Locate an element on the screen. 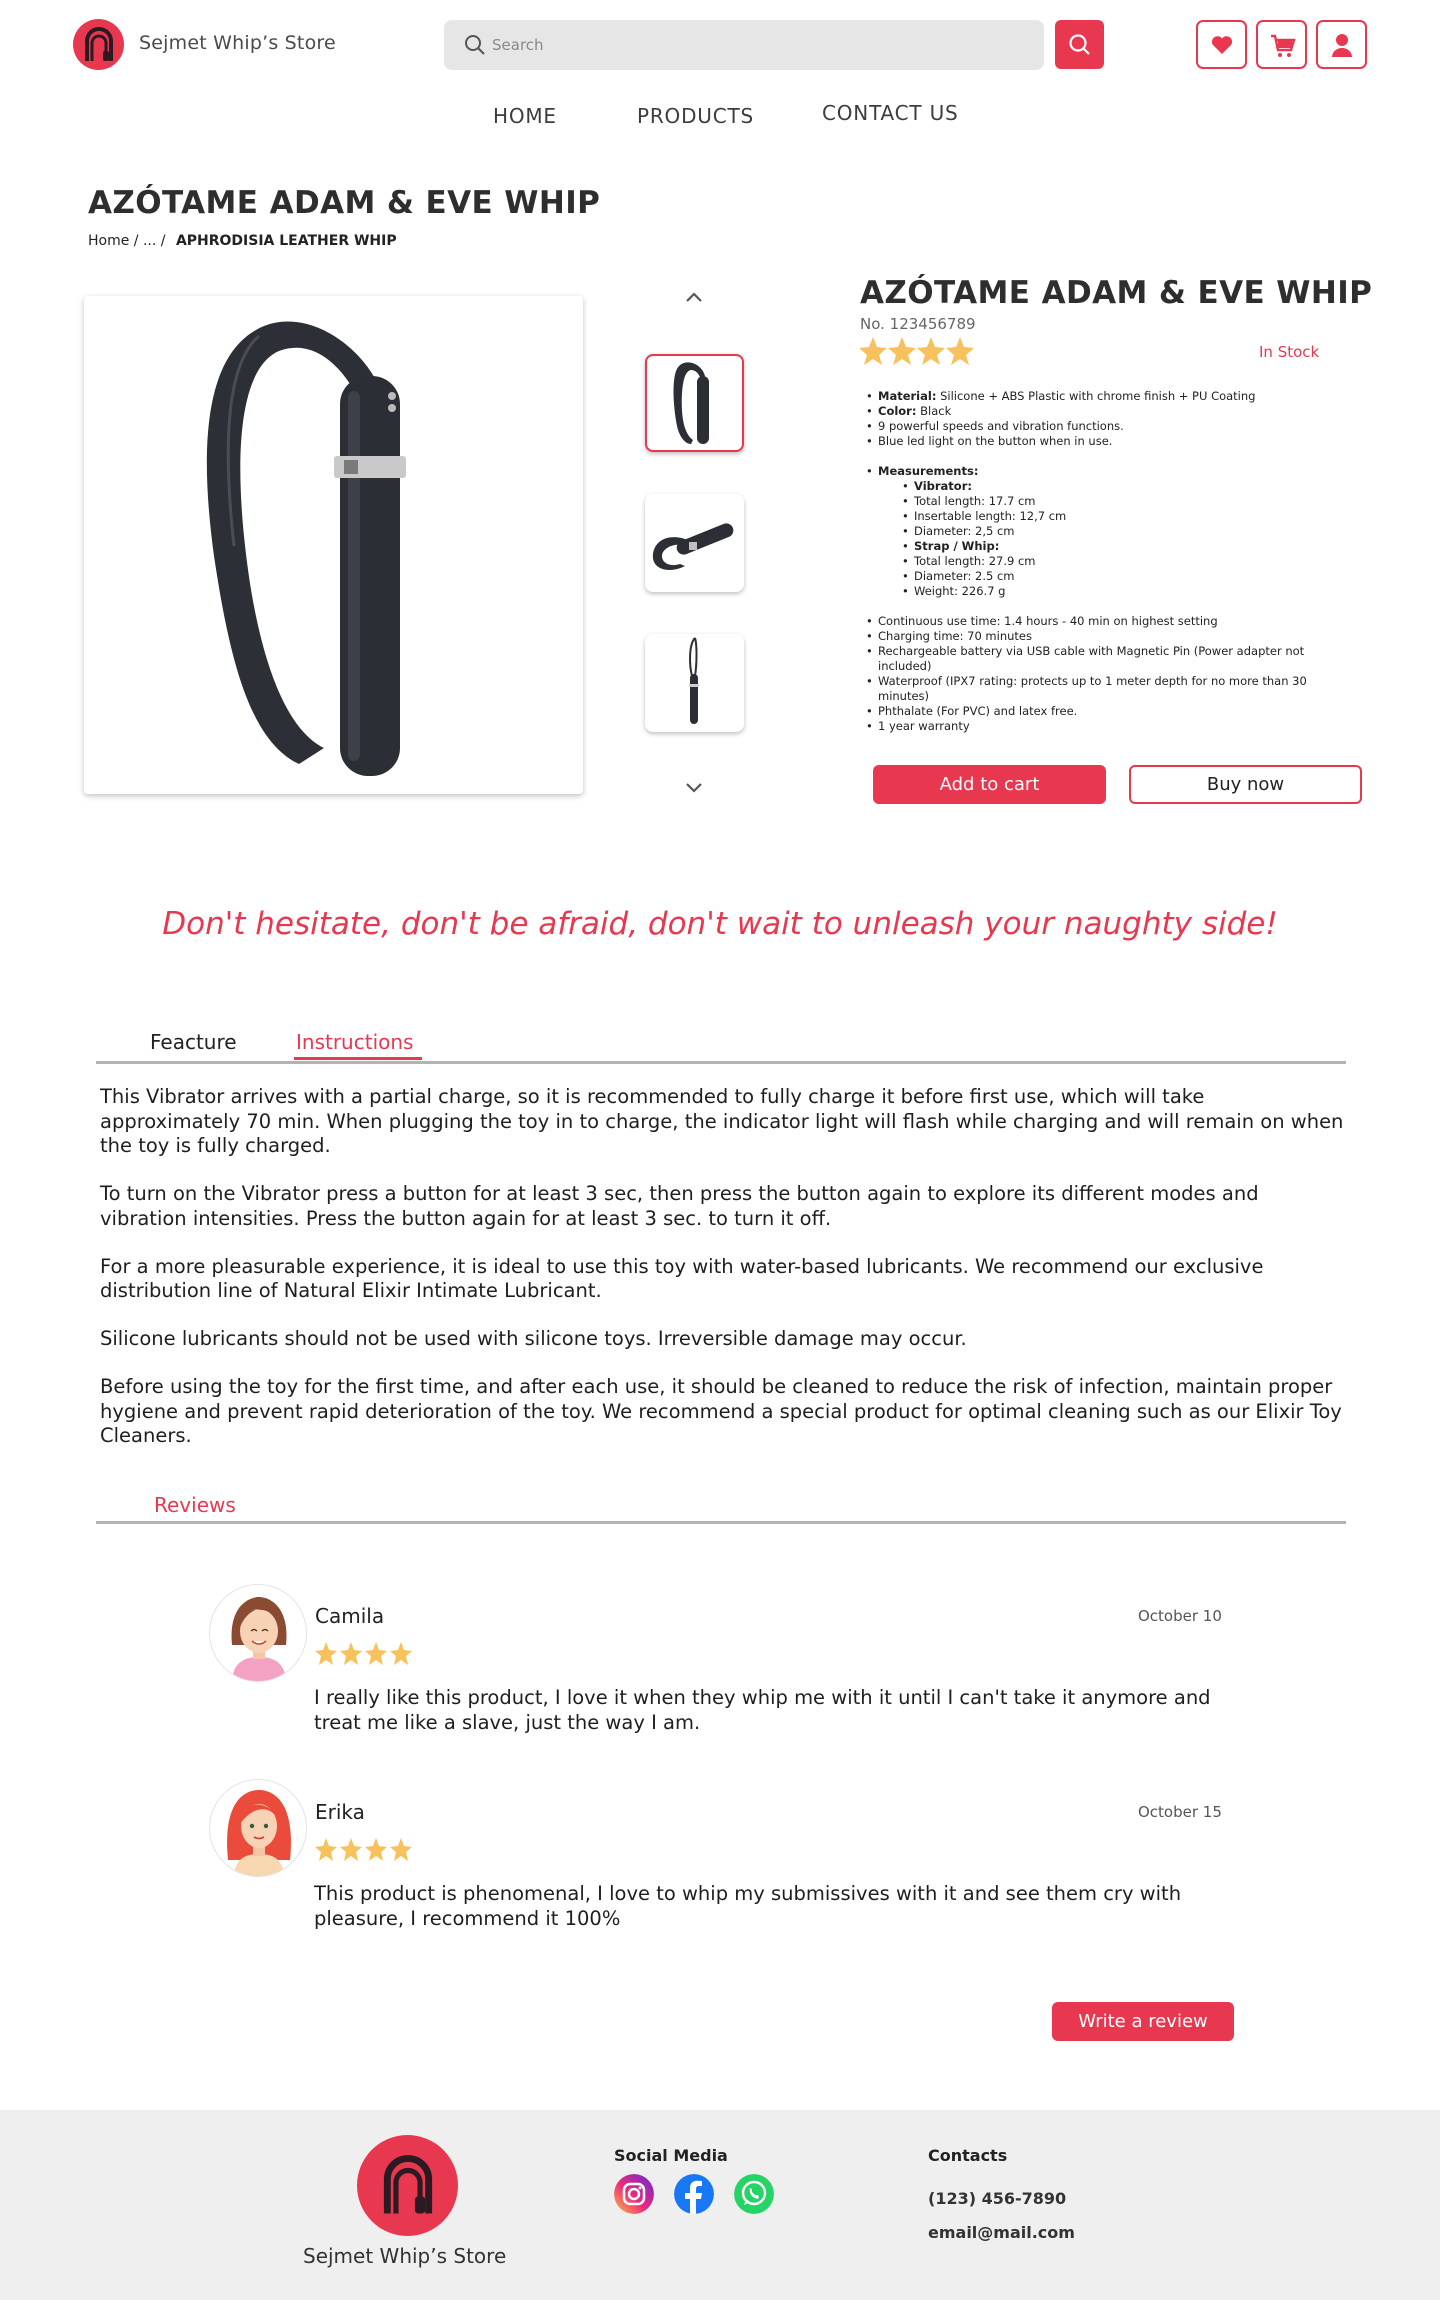 The image size is (1440, 2300). reviewer-avatar-erika is located at coordinates (259, 1833).